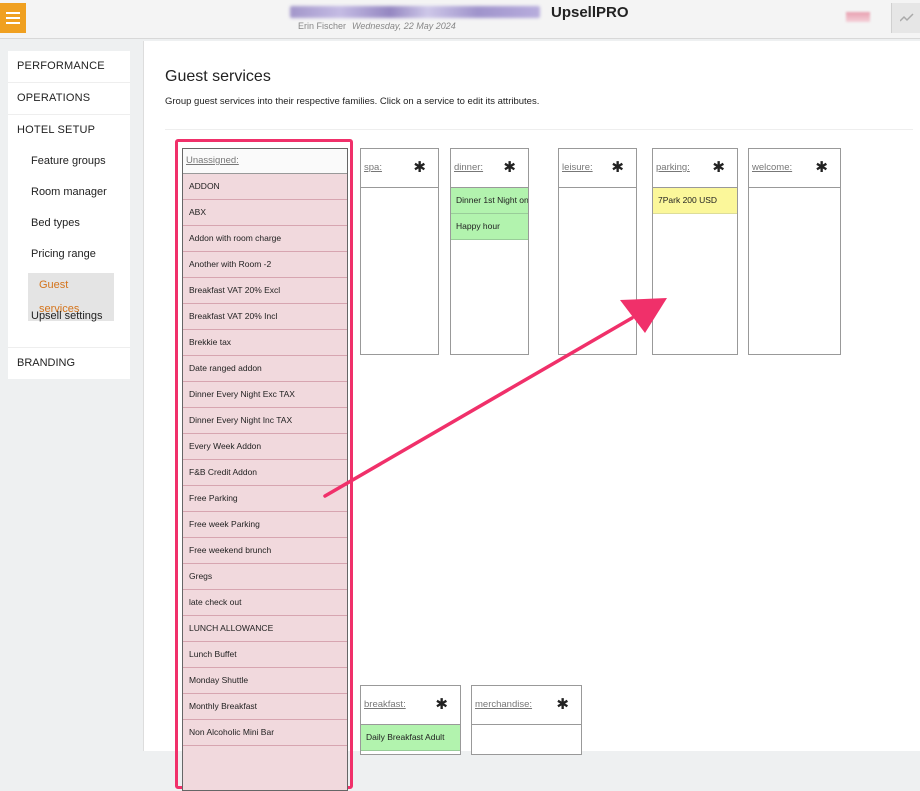 This screenshot has width=920, height=791. What do you see at coordinates (265, 629) in the screenshot?
I see `list-item: LUNCH ALLOWANCE` at bounding box center [265, 629].